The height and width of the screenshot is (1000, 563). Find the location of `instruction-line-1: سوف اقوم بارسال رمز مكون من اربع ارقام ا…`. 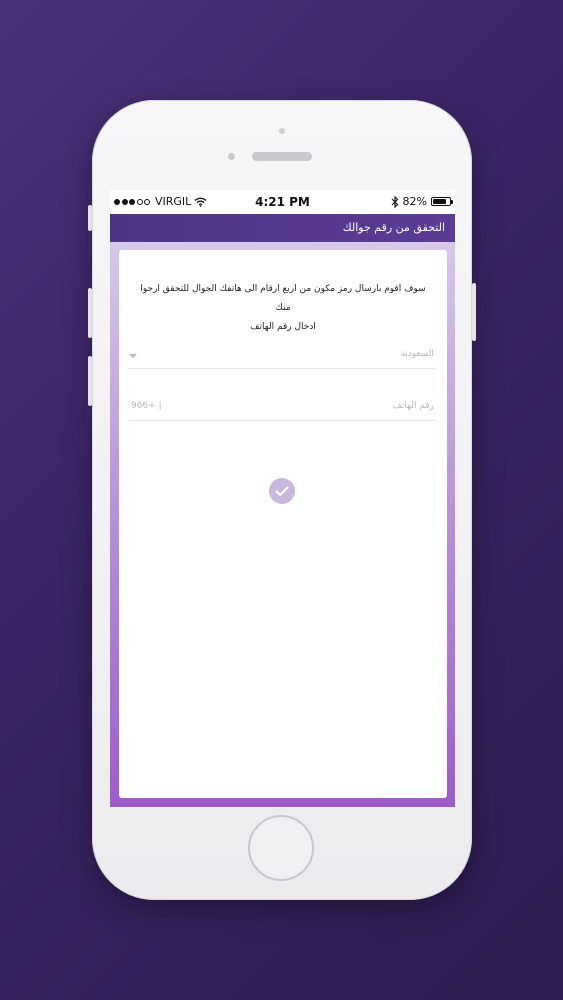

instruction-line-1: سوف اقوم بارسال رمز مكون من اربع ارقام ا… is located at coordinates (283, 298).